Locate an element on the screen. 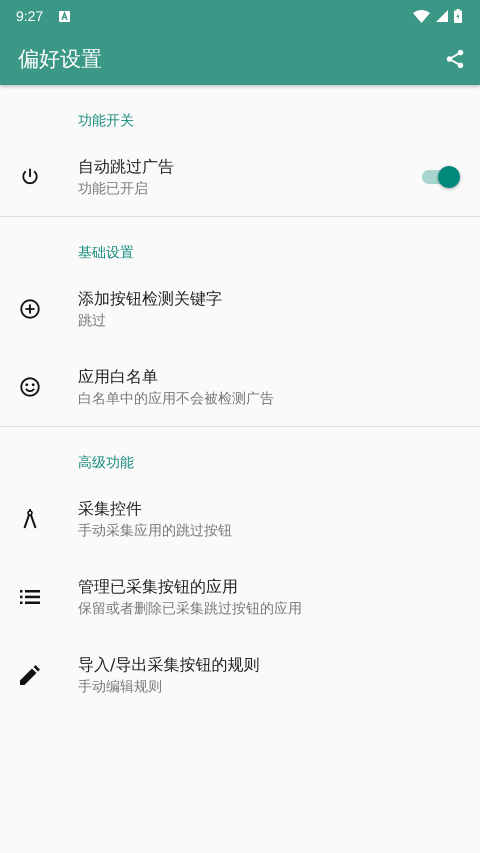 This screenshot has height=853, width=480. settings-item: 导入/导出采集按钮的规则 手动编辑规则 is located at coordinates (240, 675).